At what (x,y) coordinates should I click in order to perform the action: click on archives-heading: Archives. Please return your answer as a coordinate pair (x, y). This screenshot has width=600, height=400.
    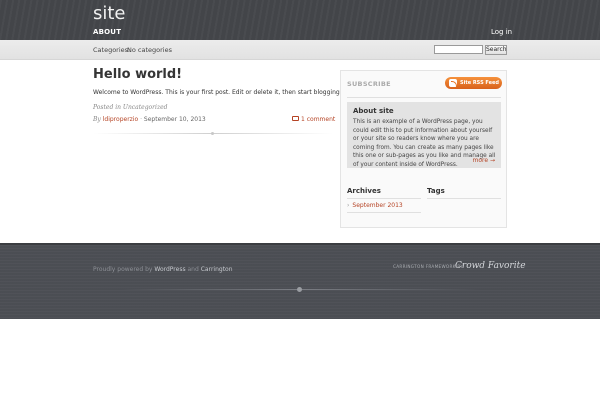
    Looking at the image, I should click on (364, 191).